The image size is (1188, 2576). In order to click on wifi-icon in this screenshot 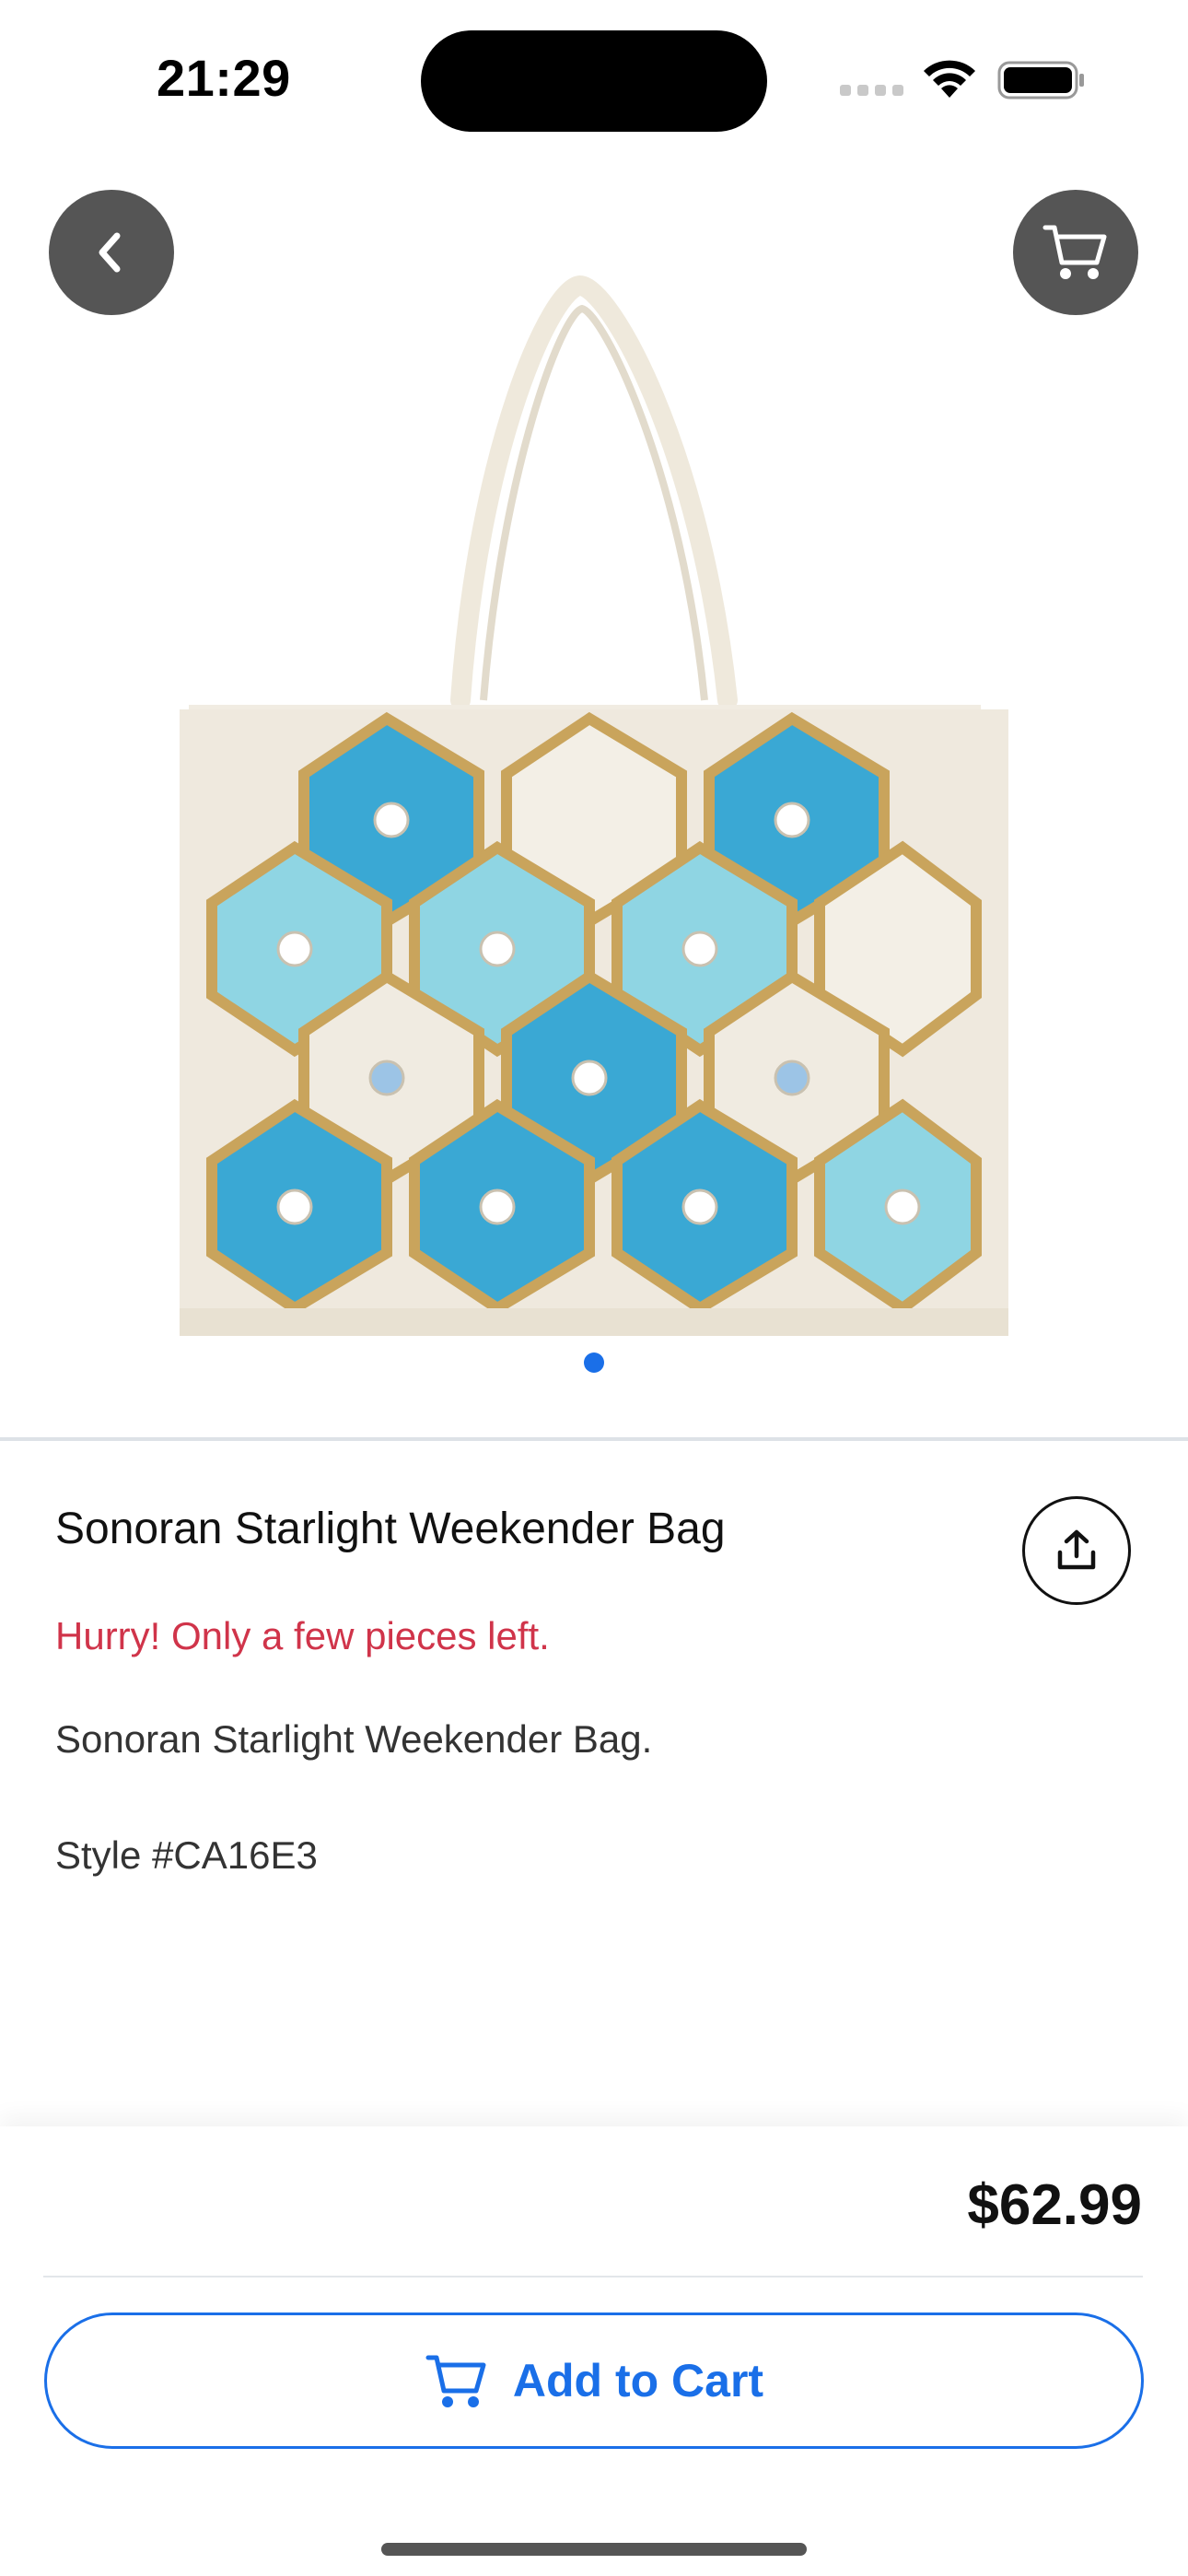, I will do `click(949, 79)`.